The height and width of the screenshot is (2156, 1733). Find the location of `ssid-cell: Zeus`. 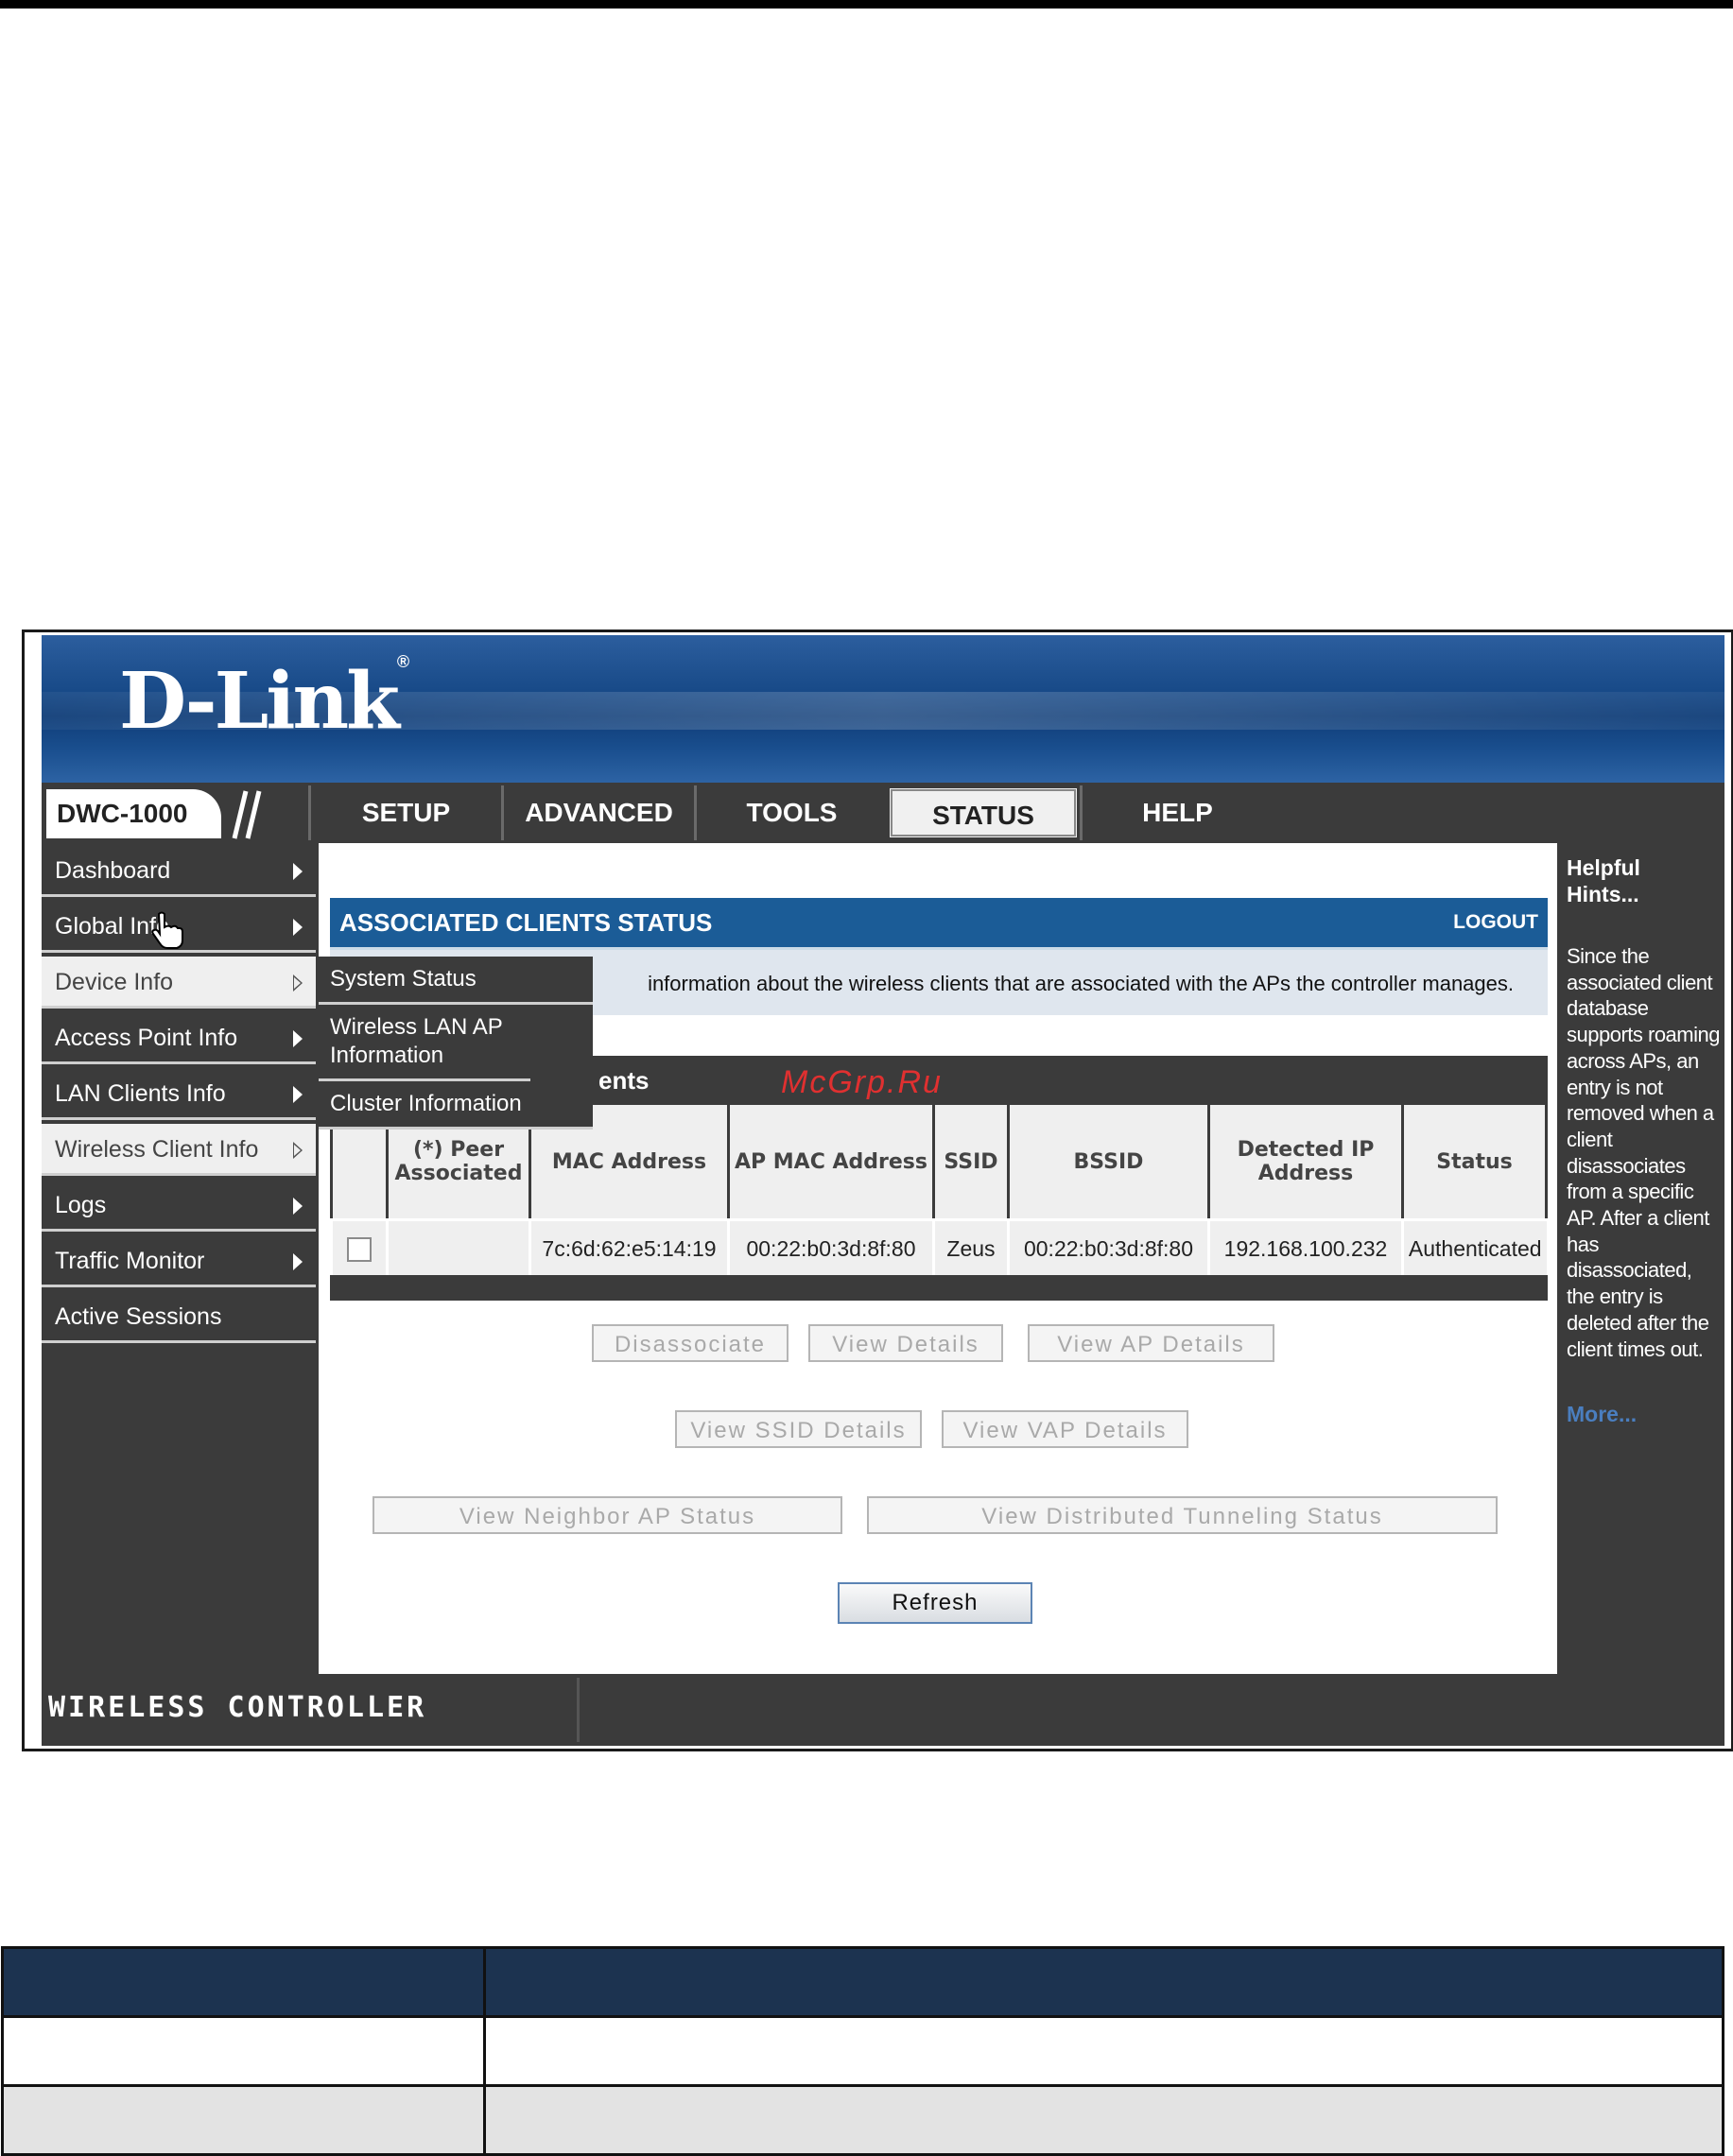

ssid-cell: Zeus is located at coordinates (970, 1248).